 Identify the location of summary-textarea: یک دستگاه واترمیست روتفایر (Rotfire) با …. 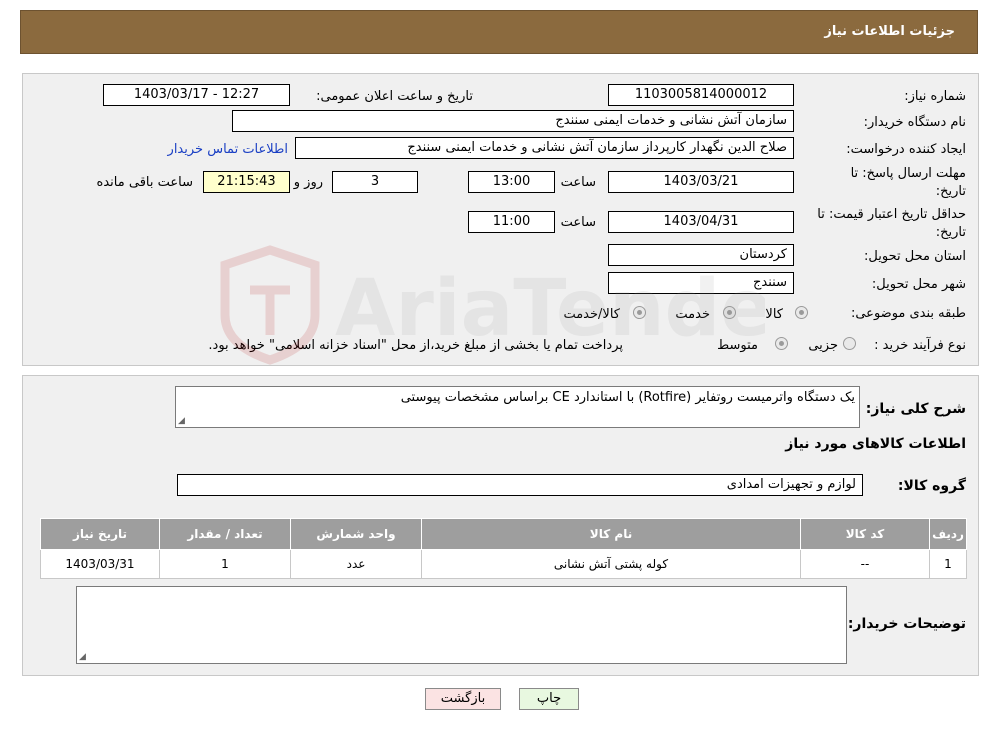
(517, 407).